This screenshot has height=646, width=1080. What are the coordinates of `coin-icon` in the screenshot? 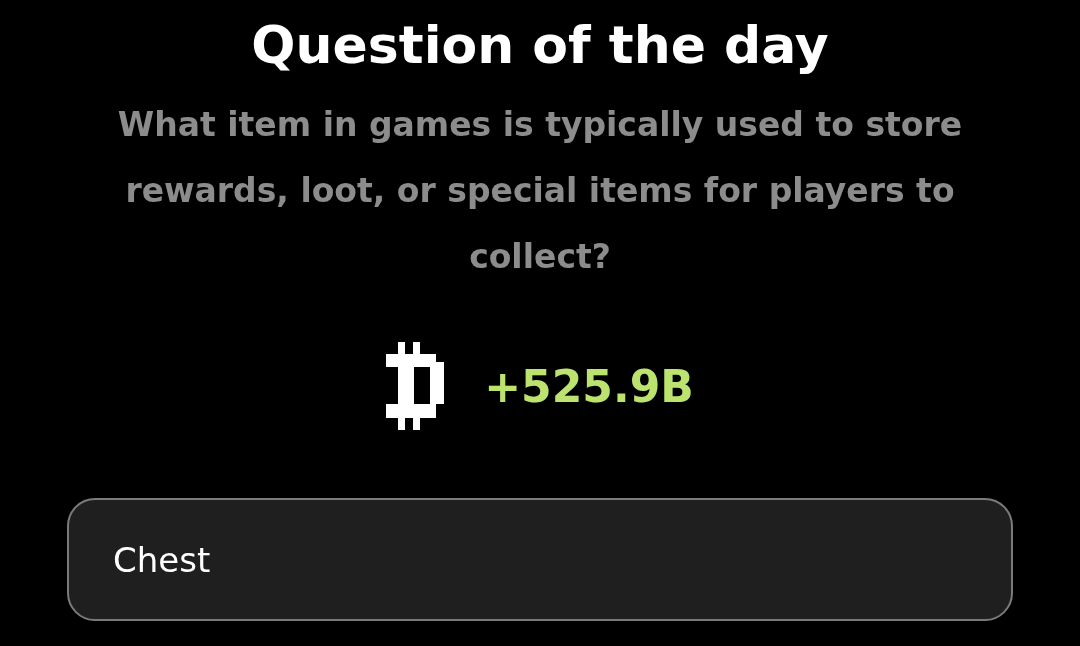 It's located at (416, 386).